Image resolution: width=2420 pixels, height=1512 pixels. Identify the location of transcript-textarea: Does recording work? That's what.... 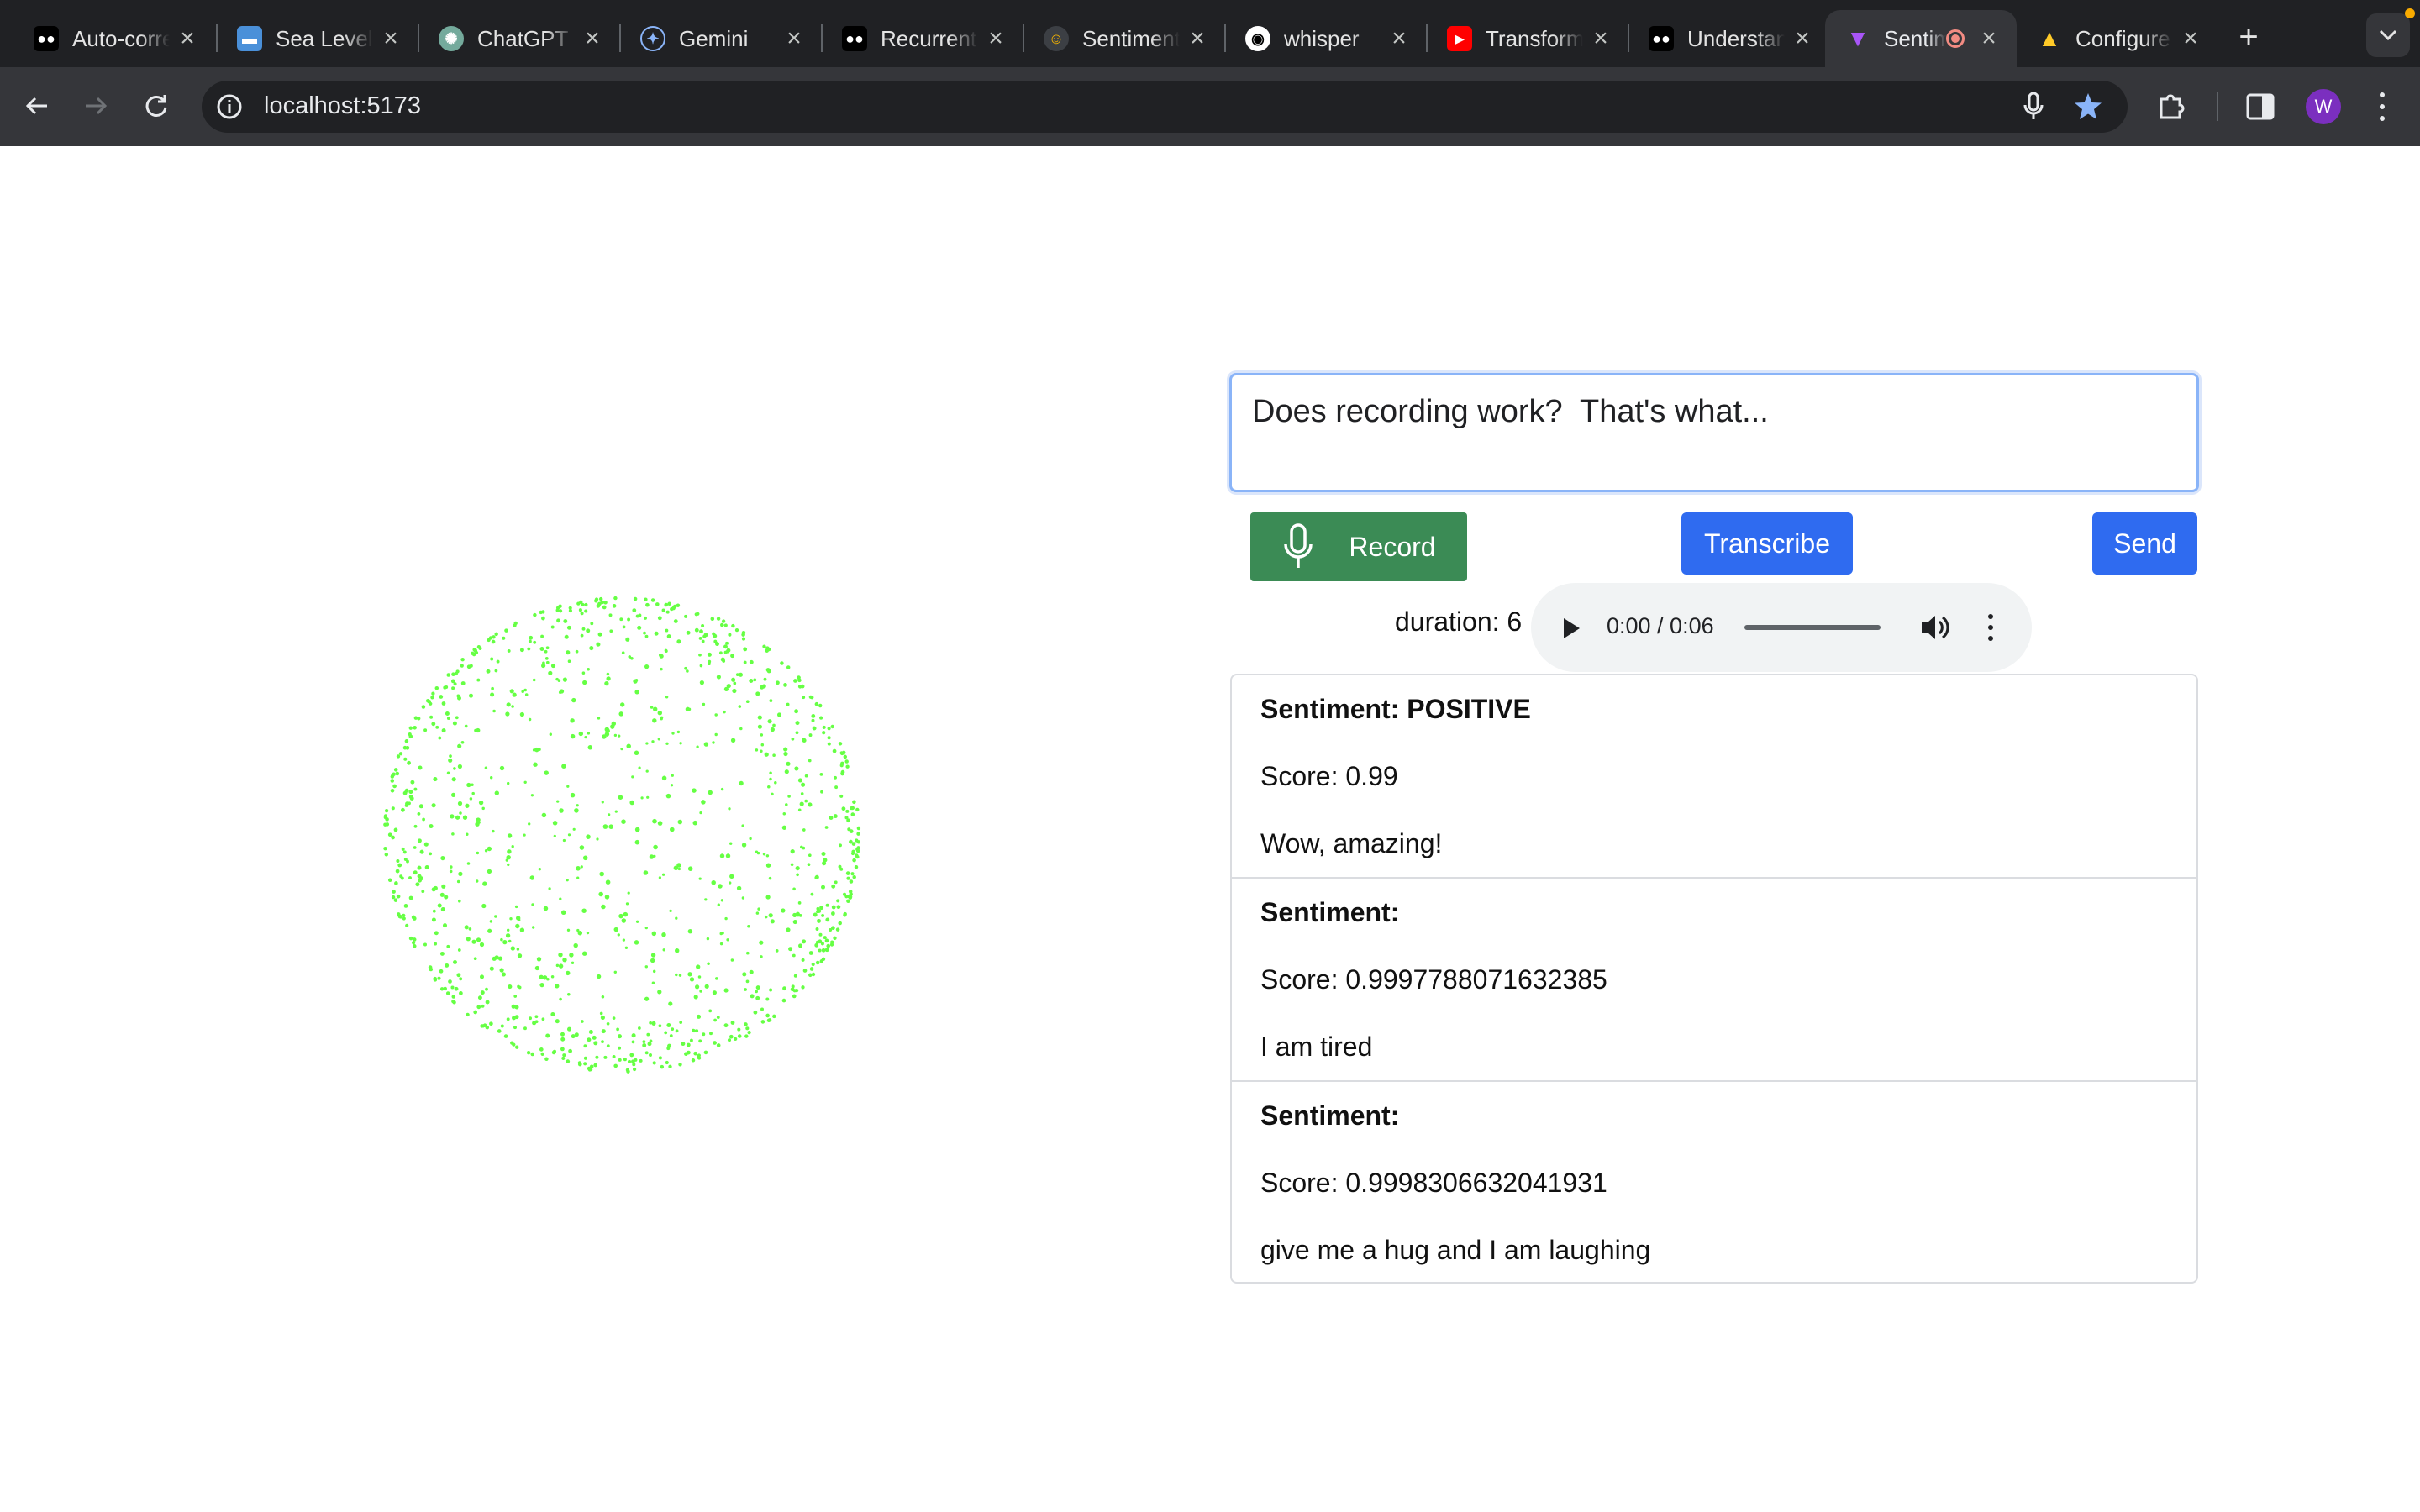
(1714, 432).